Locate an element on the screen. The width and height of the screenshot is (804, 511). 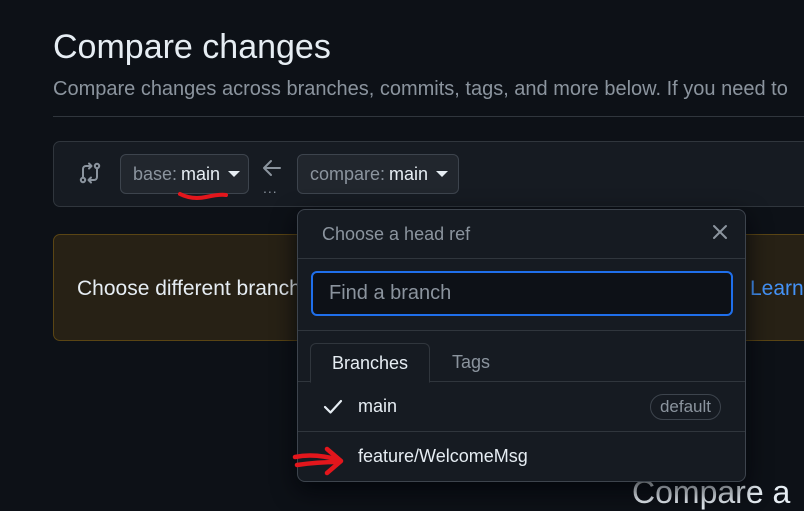
ref-item-feature-welcomemsg: feature/WelcomeMsg is located at coordinates (521, 456).